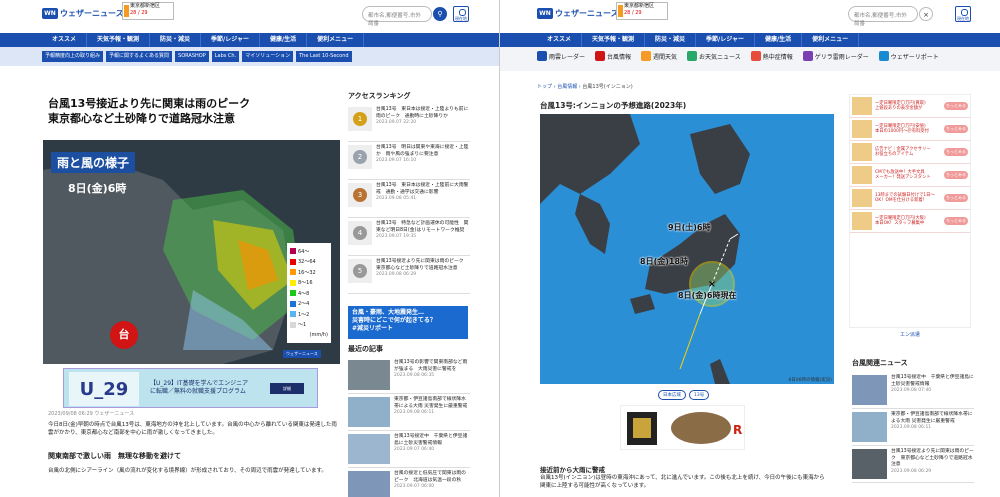  Describe the element at coordinates (225, 56) in the screenshot. I see `subnav-item: Labs Ch.` at that location.